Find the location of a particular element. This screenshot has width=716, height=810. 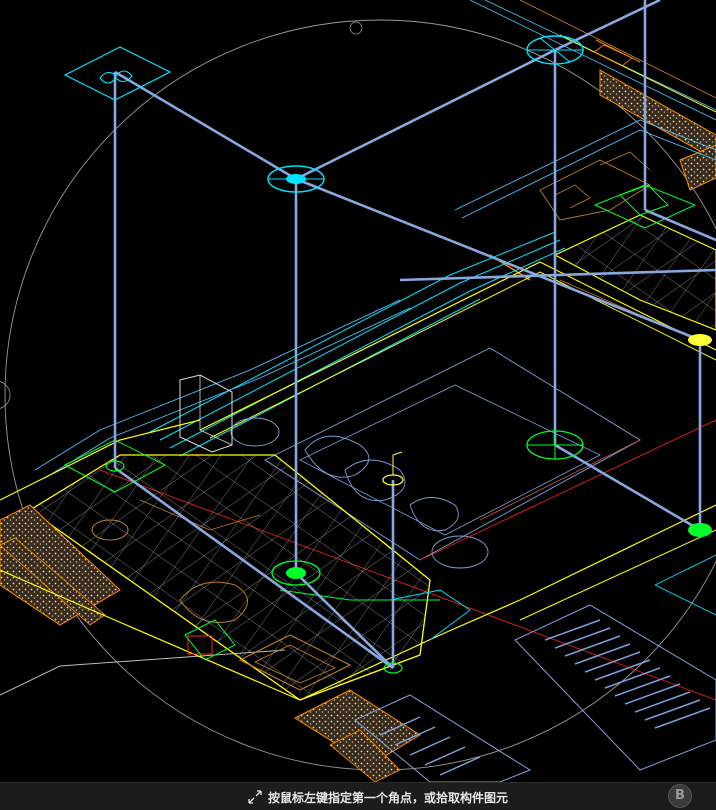

command-prompt: 按鼠标左键指定第一个角点，或拾取构件图元 is located at coordinates (378, 797).